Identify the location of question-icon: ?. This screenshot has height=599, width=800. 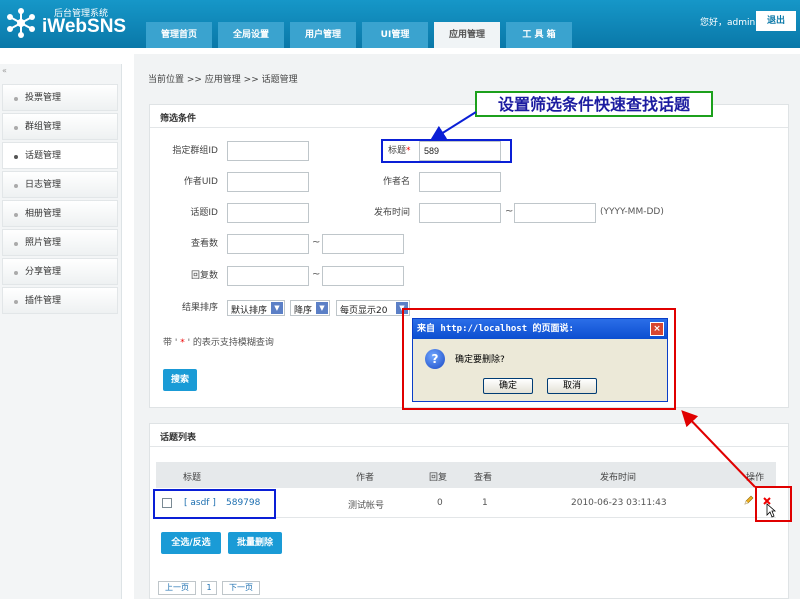
(435, 359).